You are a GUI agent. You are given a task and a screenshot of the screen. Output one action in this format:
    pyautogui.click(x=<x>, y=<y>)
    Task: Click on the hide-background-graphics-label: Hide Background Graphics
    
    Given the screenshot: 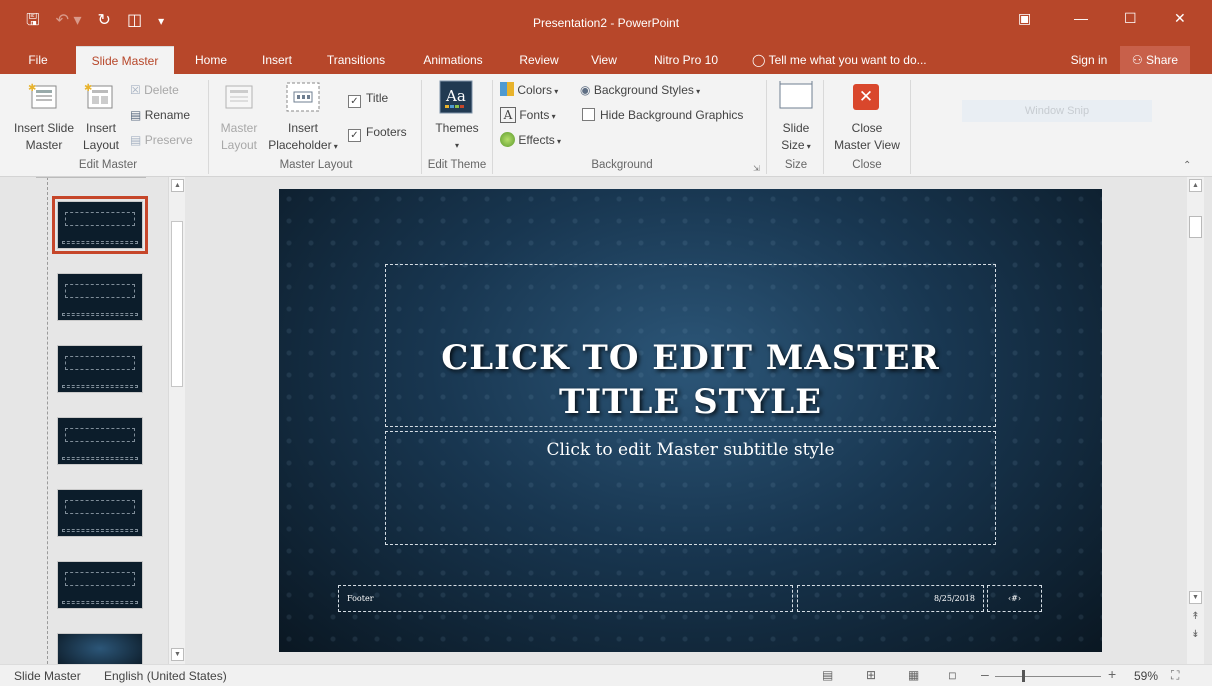 What is the action you would take?
    pyautogui.click(x=672, y=115)
    